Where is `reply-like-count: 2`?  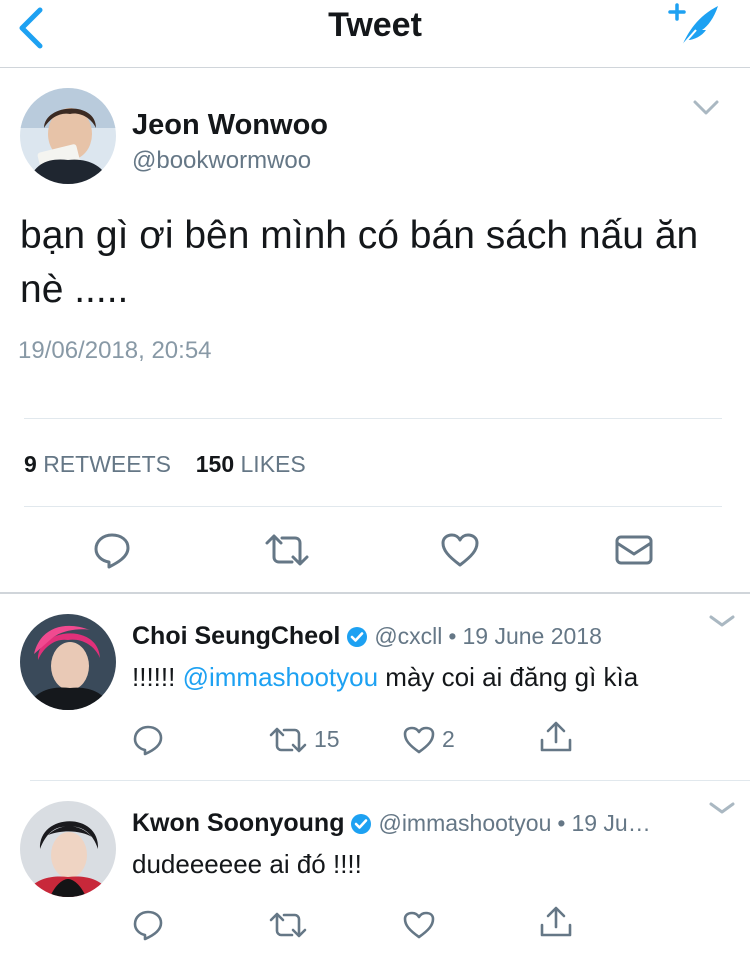
reply-like-count: 2 is located at coordinates (448, 739).